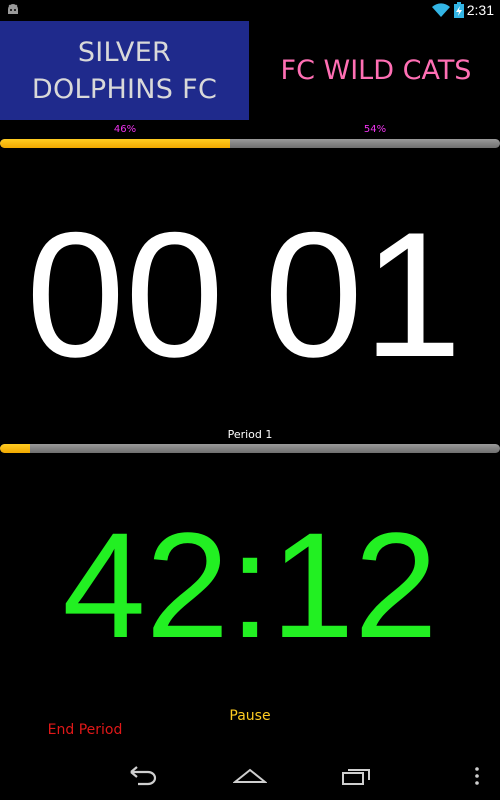  I want to click on home-icon, so click(250, 776).